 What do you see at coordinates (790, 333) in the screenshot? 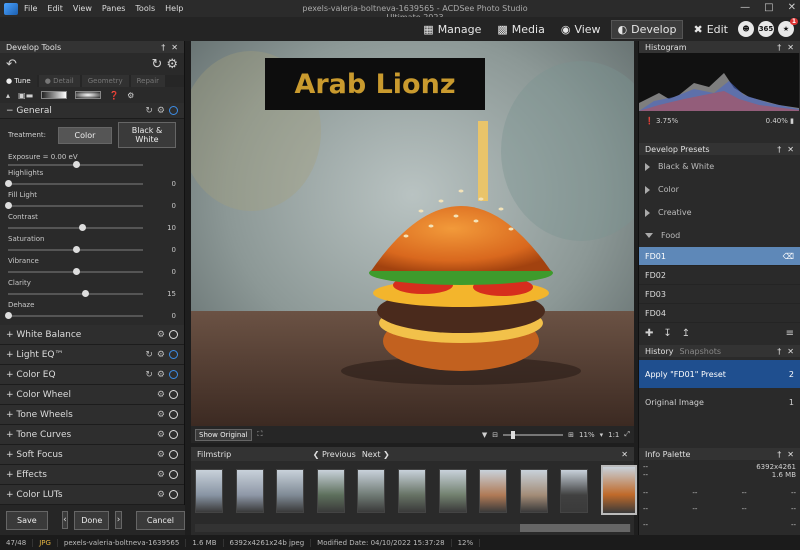
I see `preset-options-icon: ≡` at bounding box center [790, 333].